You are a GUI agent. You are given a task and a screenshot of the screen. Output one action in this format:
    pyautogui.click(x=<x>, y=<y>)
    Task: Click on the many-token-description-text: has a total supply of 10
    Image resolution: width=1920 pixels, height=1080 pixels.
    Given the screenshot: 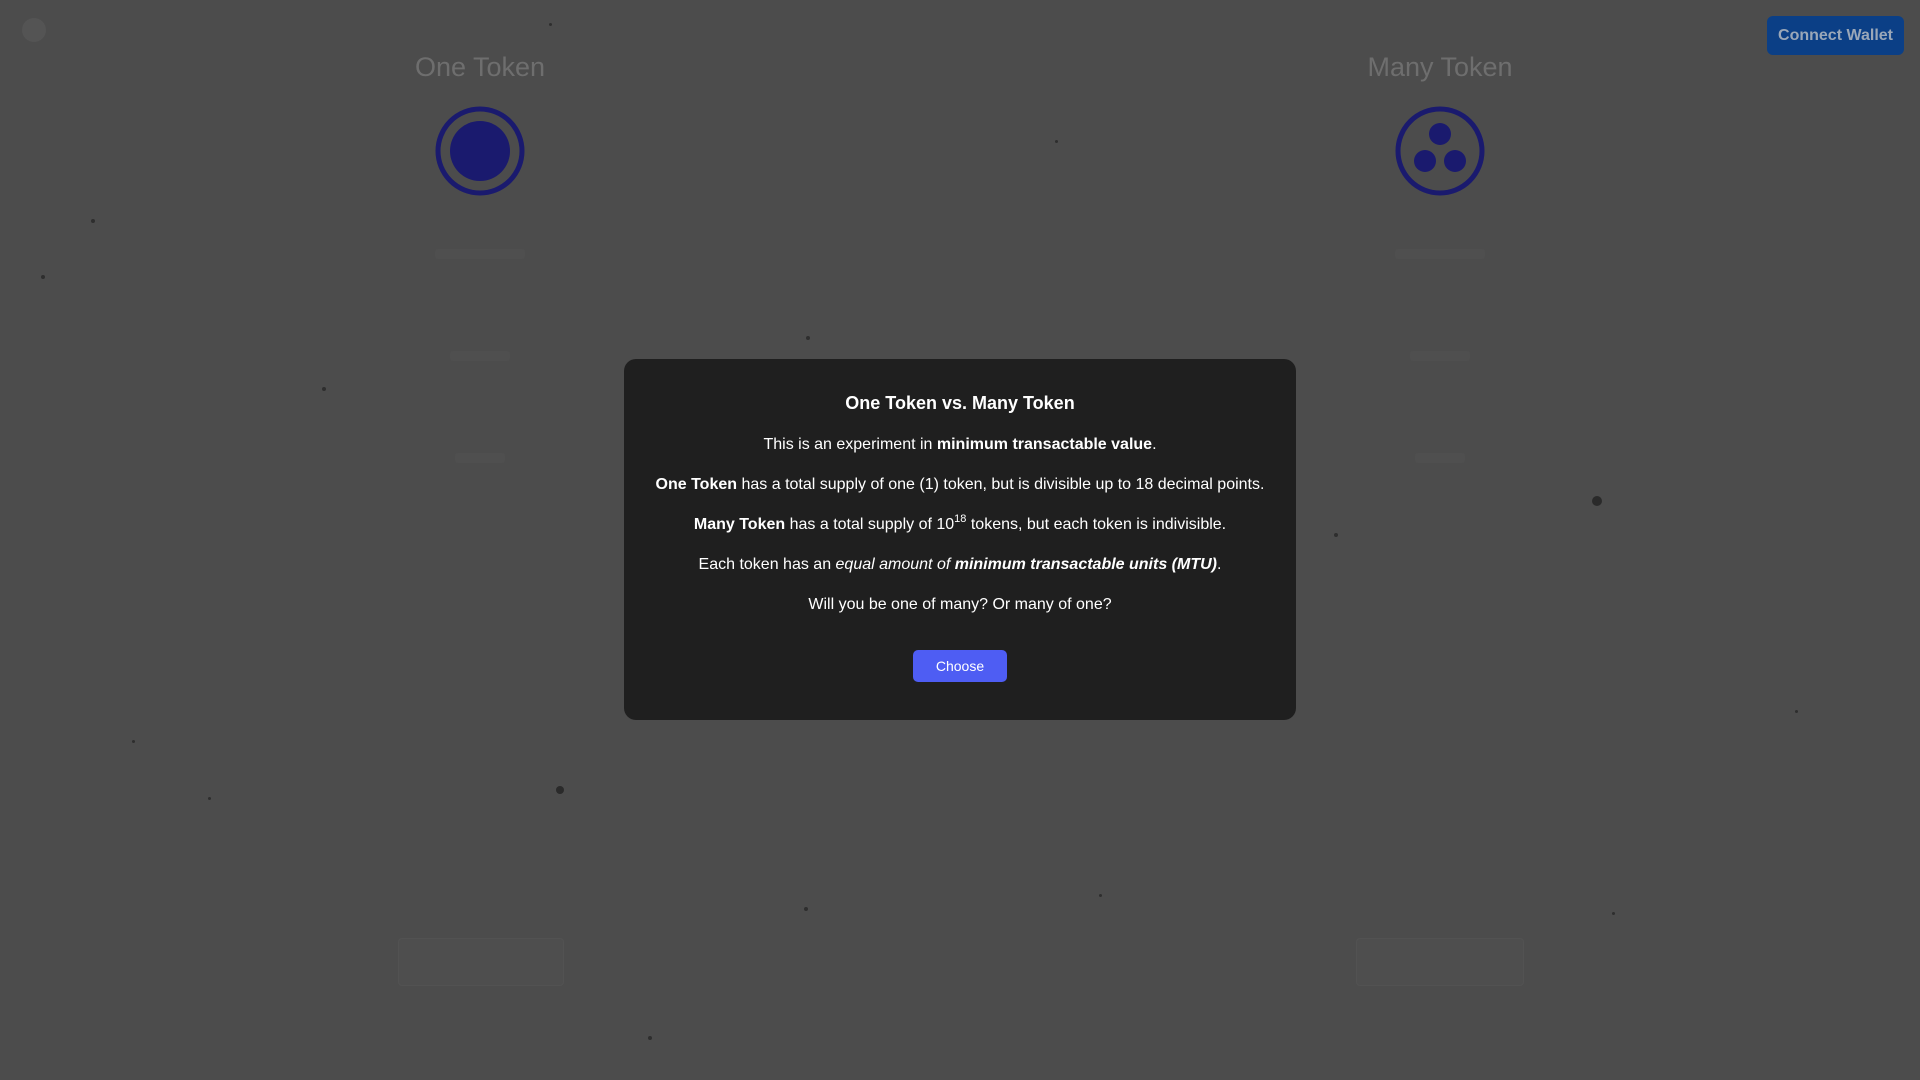 What is the action you would take?
    pyautogui.click(x=870, y=524)
    